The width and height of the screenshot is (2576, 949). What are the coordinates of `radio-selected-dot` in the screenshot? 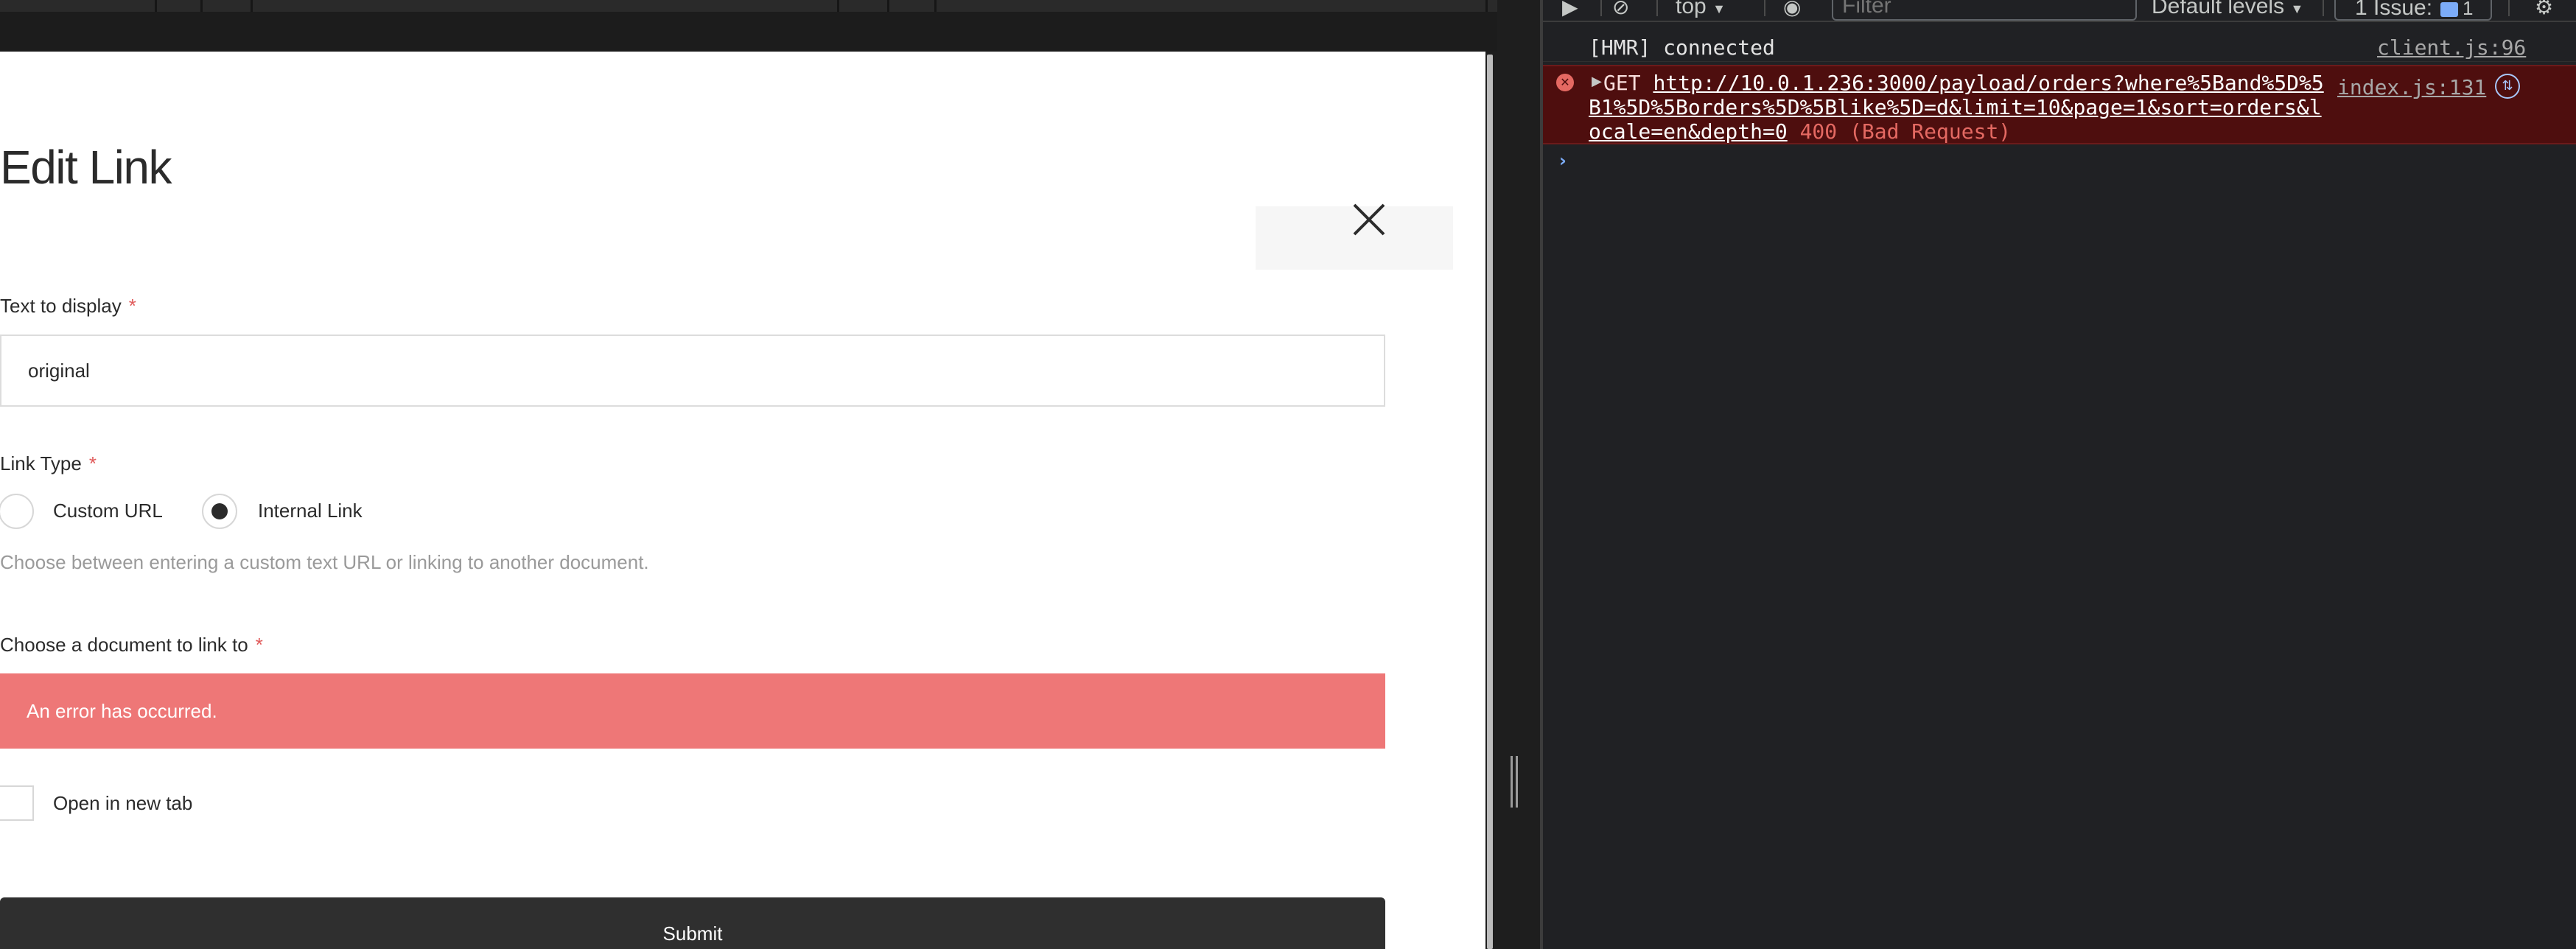 It's located at (219, 511).